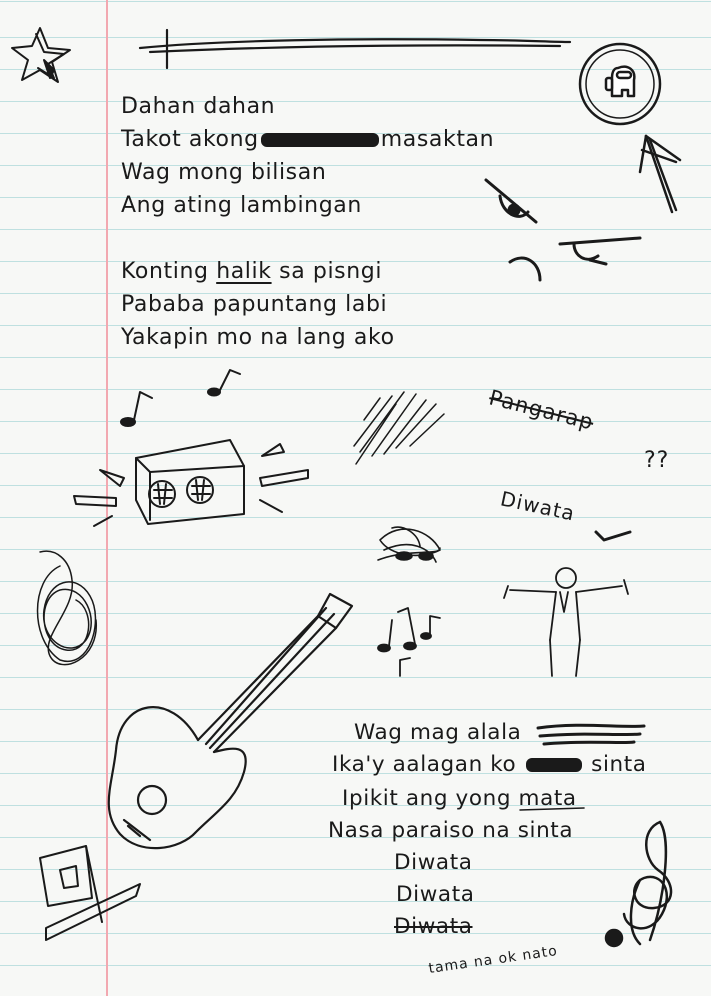 This screenshot has height=996, width=711. I want to click on lyric-text: Wag mong bilisan, so click(224, 172).